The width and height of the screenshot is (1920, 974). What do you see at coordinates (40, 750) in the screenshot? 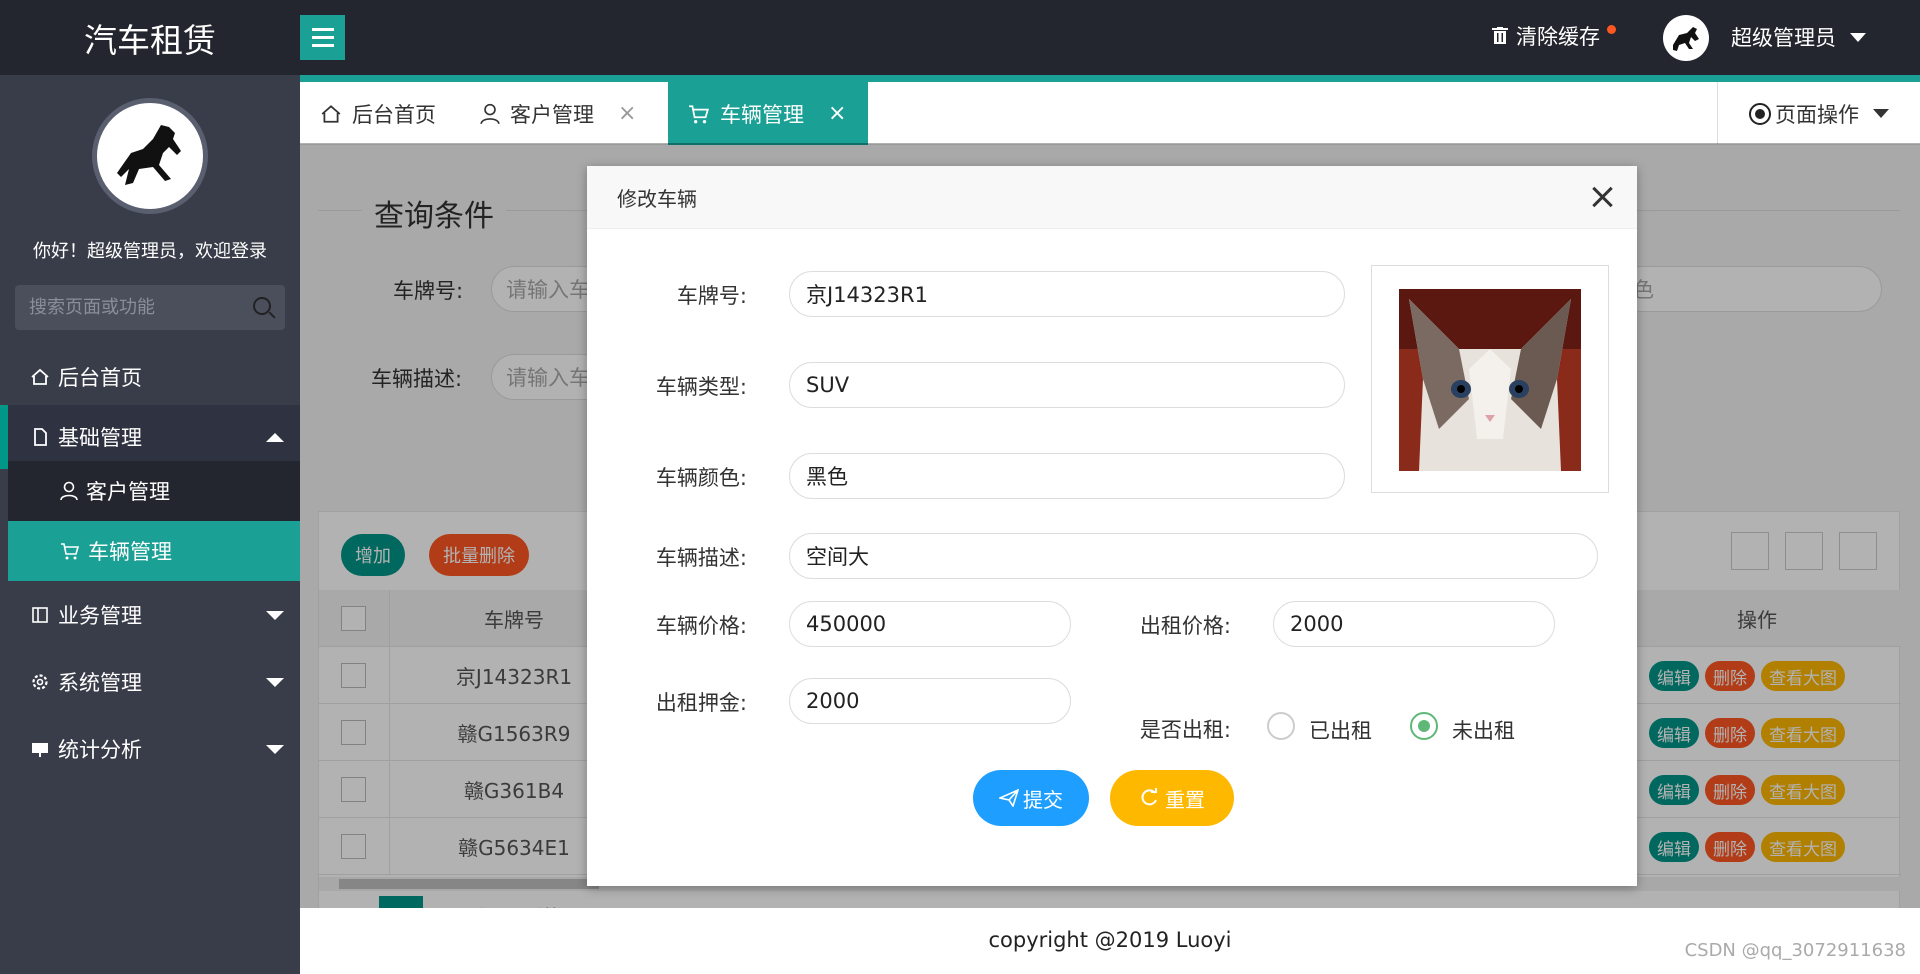
I see `chart-icon` at bounding box center [40, 750].